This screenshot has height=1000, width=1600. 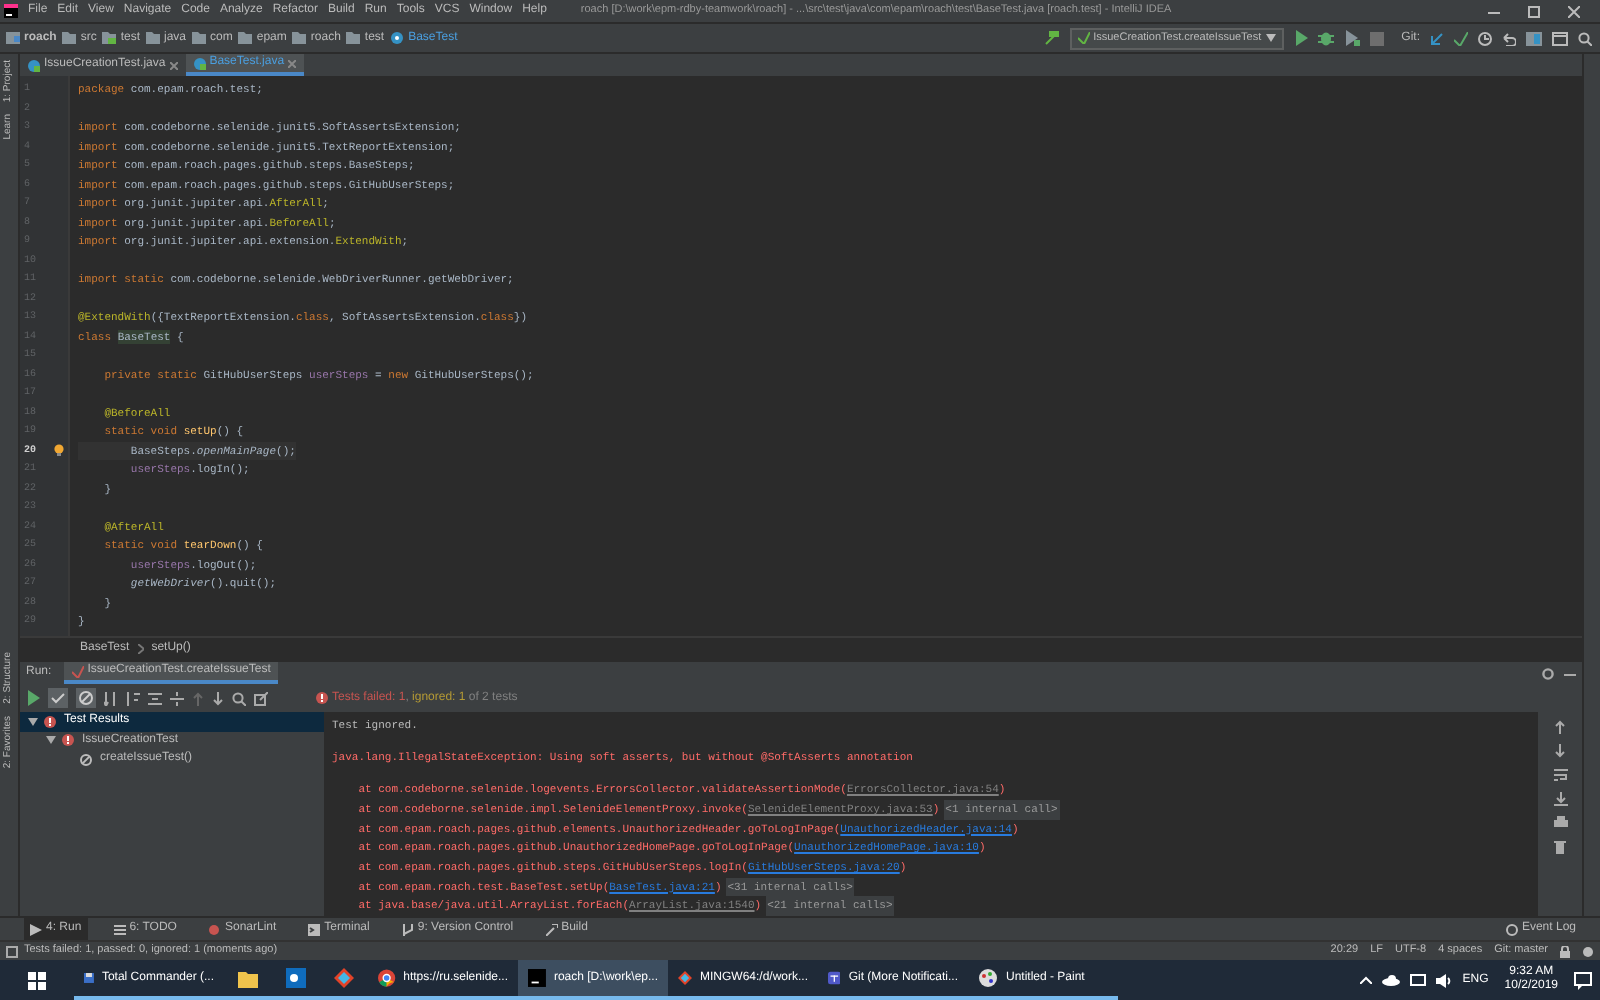 I want to click on sort-alpha-icon, so click(x=111, y=698).